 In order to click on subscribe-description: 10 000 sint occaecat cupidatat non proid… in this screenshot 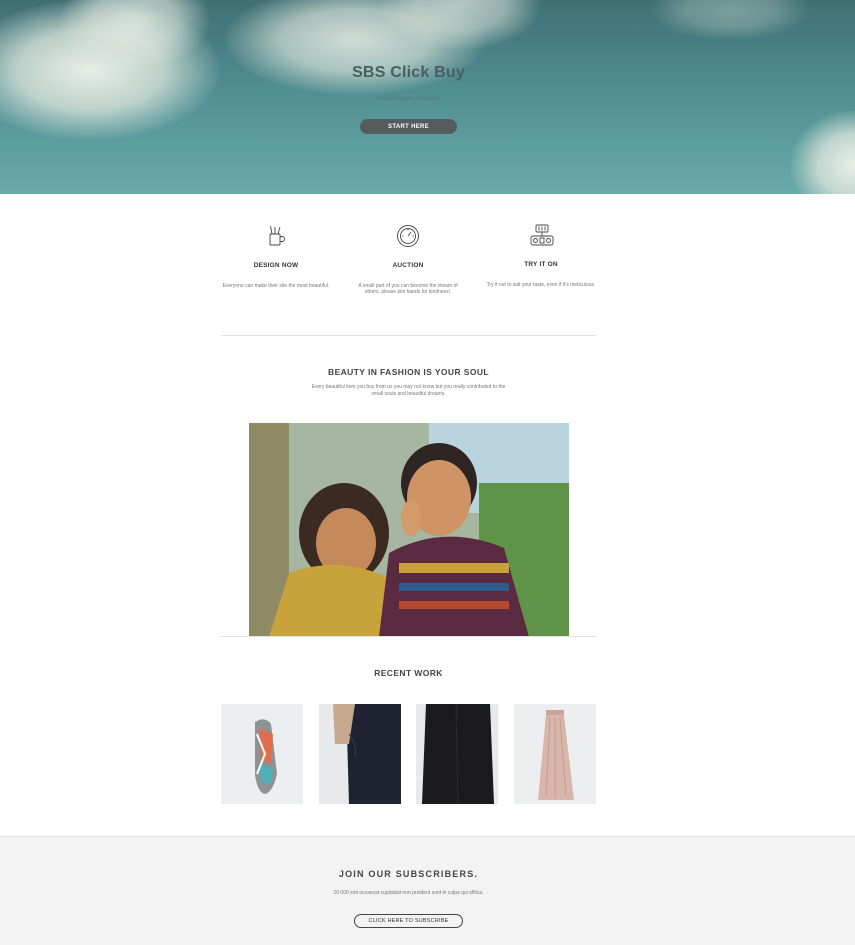, I will do `click(408, 893)`.